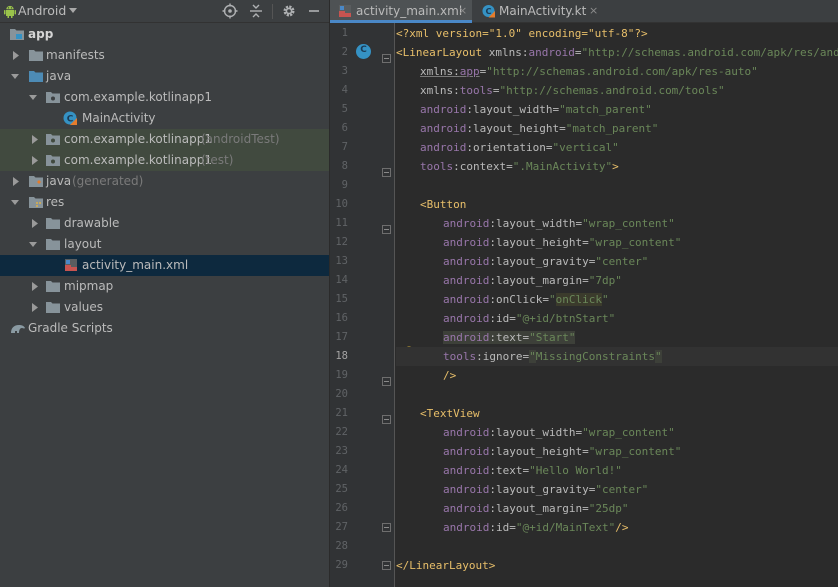 The image size is (838, 587). Describe the element at coordinates (341, 299) in the screenshot. I see `line-number: 15` at that location.